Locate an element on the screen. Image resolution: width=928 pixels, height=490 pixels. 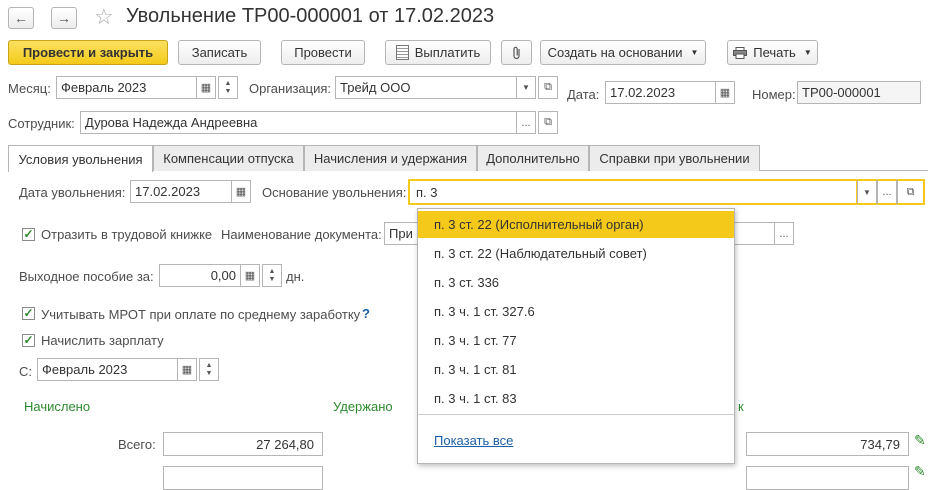
dropdown-item: п. 3 ст. 22 (Исполнительный орган) is located at coordinates (576, 224).